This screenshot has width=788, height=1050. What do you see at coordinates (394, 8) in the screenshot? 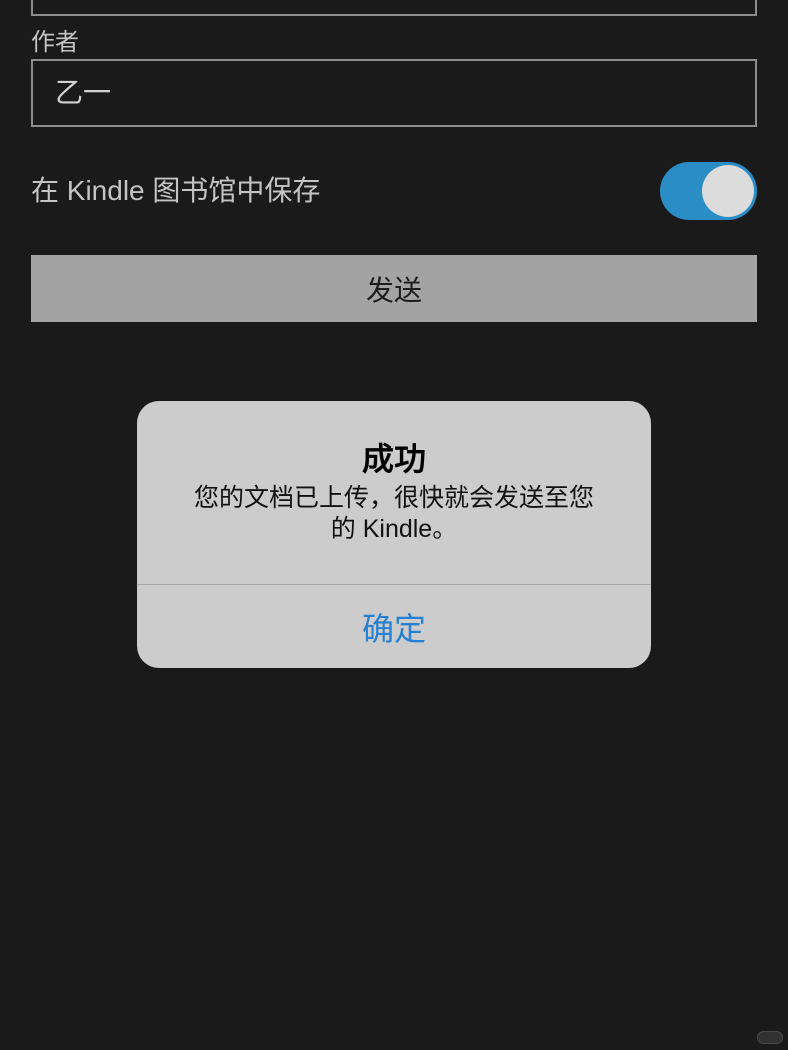
I see `title-input` at bounding box center [394, 8].